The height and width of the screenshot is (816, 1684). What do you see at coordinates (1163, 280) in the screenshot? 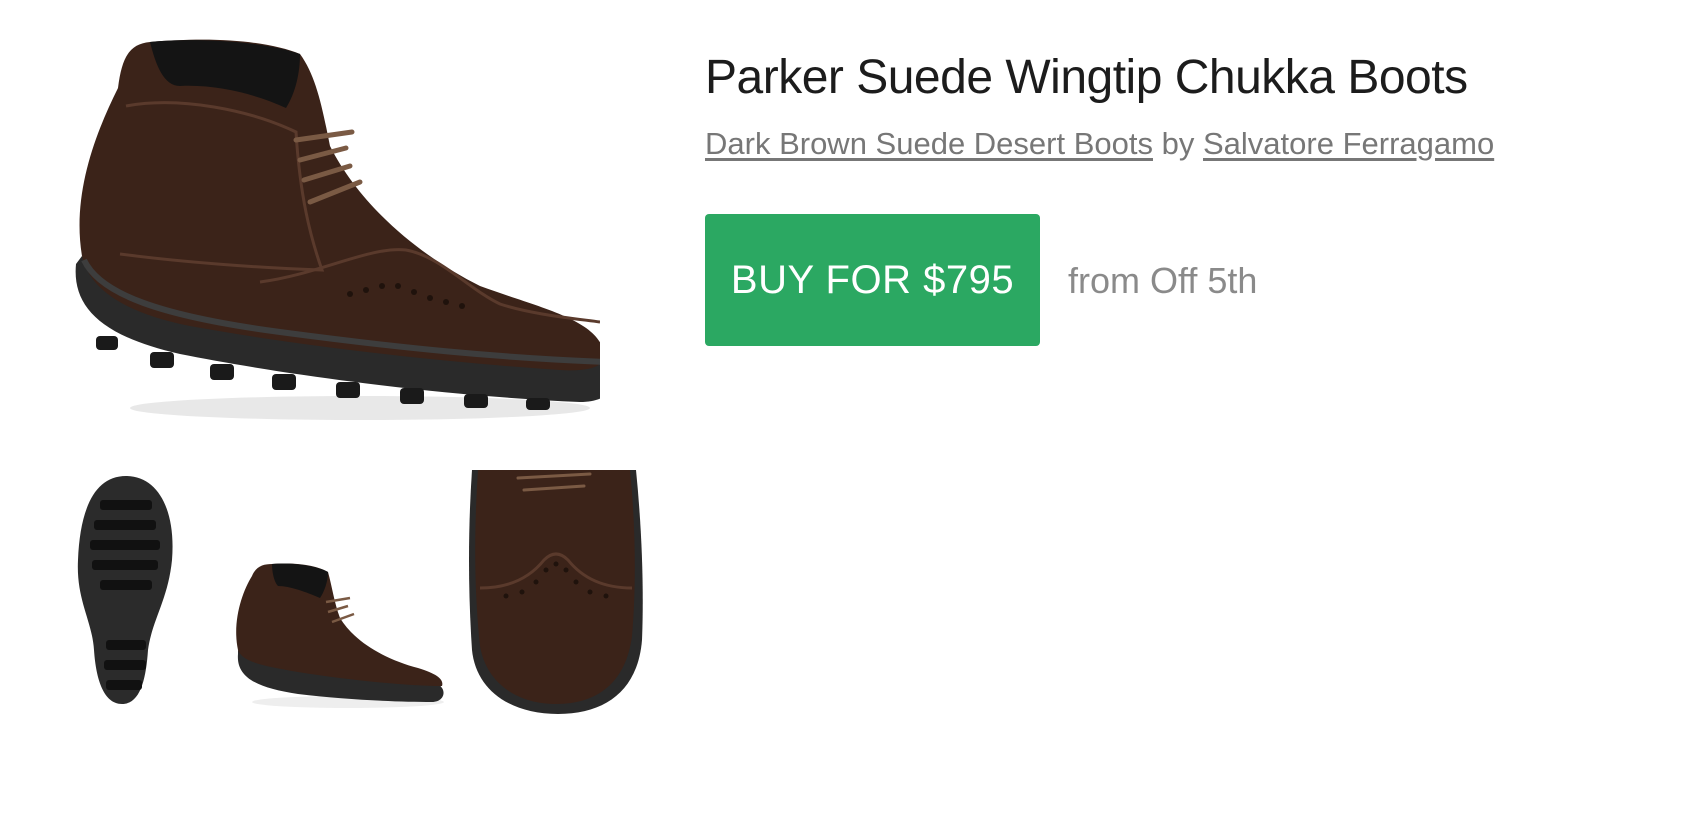
I see `store-label: from Off 5th` at bounding box center [1163, 280].